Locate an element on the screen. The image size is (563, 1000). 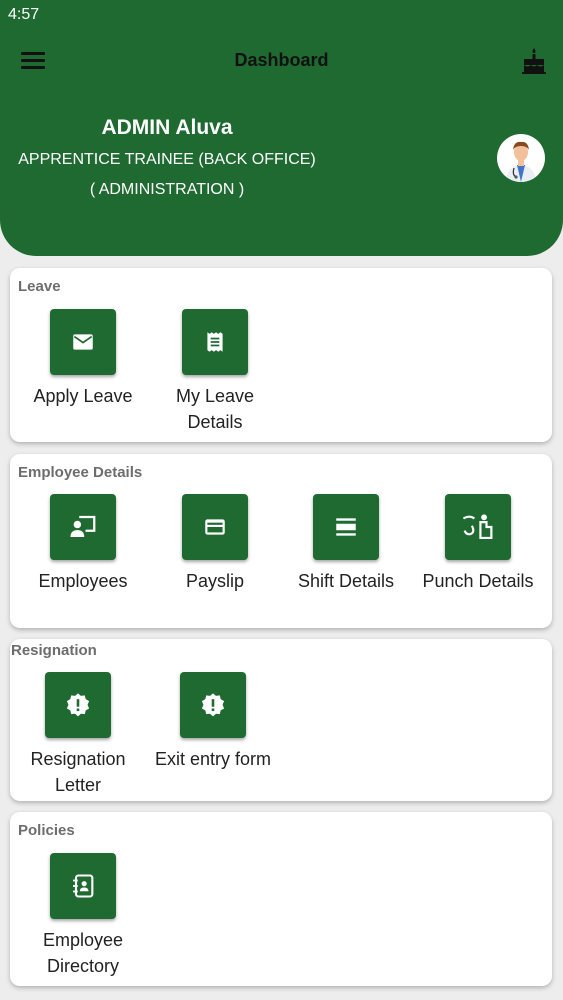
contact-book-icon is located at coordinates (83, 886).